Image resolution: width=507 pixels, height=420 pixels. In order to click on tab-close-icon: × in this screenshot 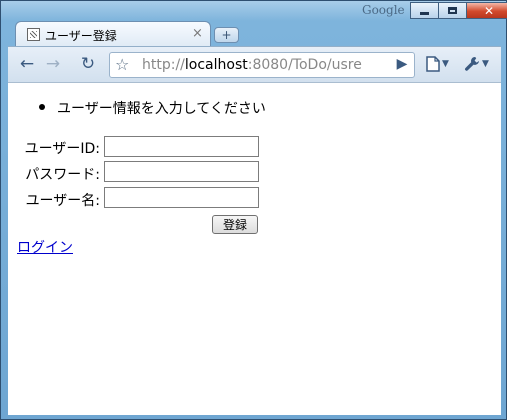, I will do `click(197, 33)`.